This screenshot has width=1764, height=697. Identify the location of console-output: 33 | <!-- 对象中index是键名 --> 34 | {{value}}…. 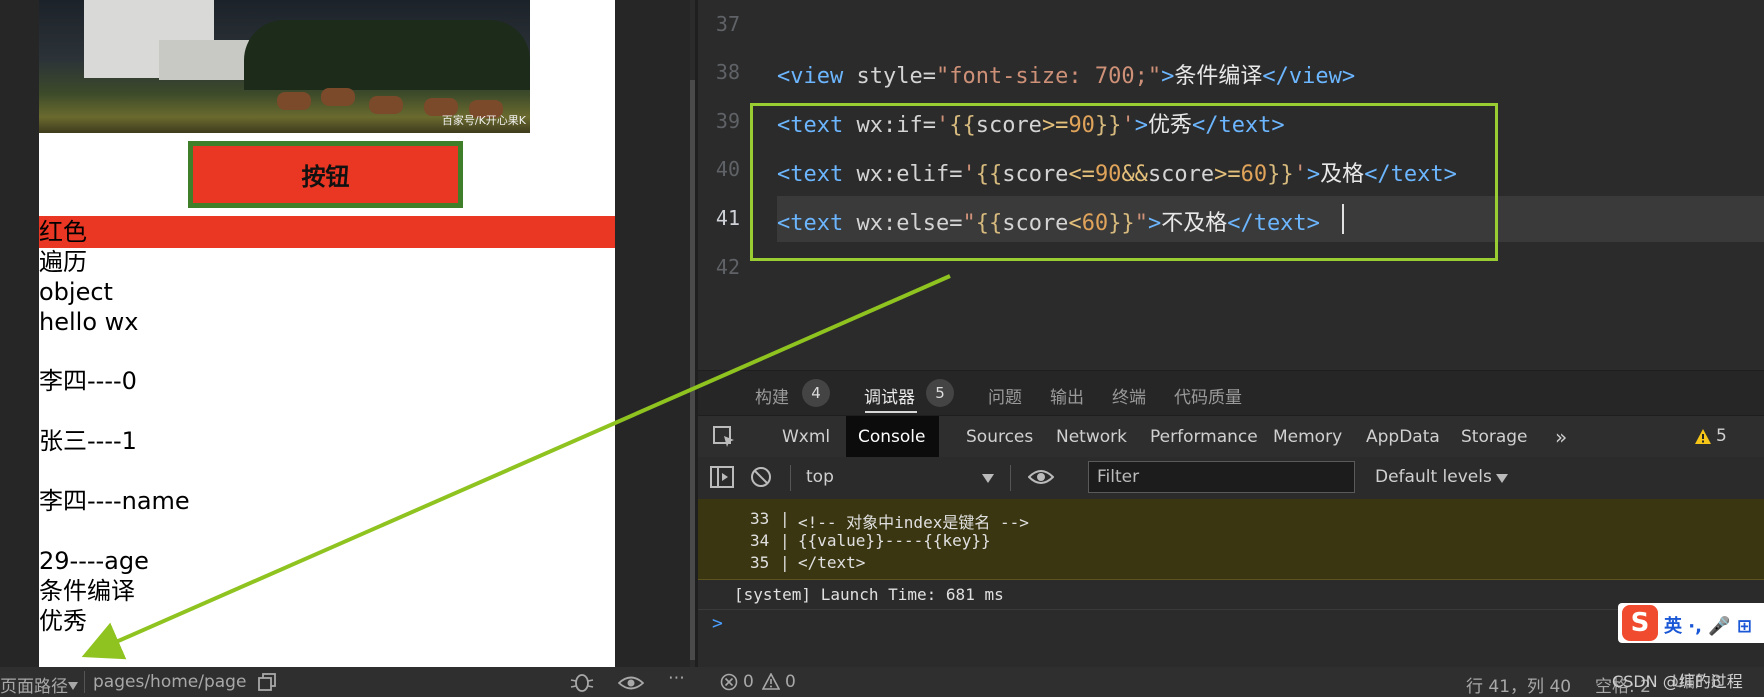
(1231, 583).